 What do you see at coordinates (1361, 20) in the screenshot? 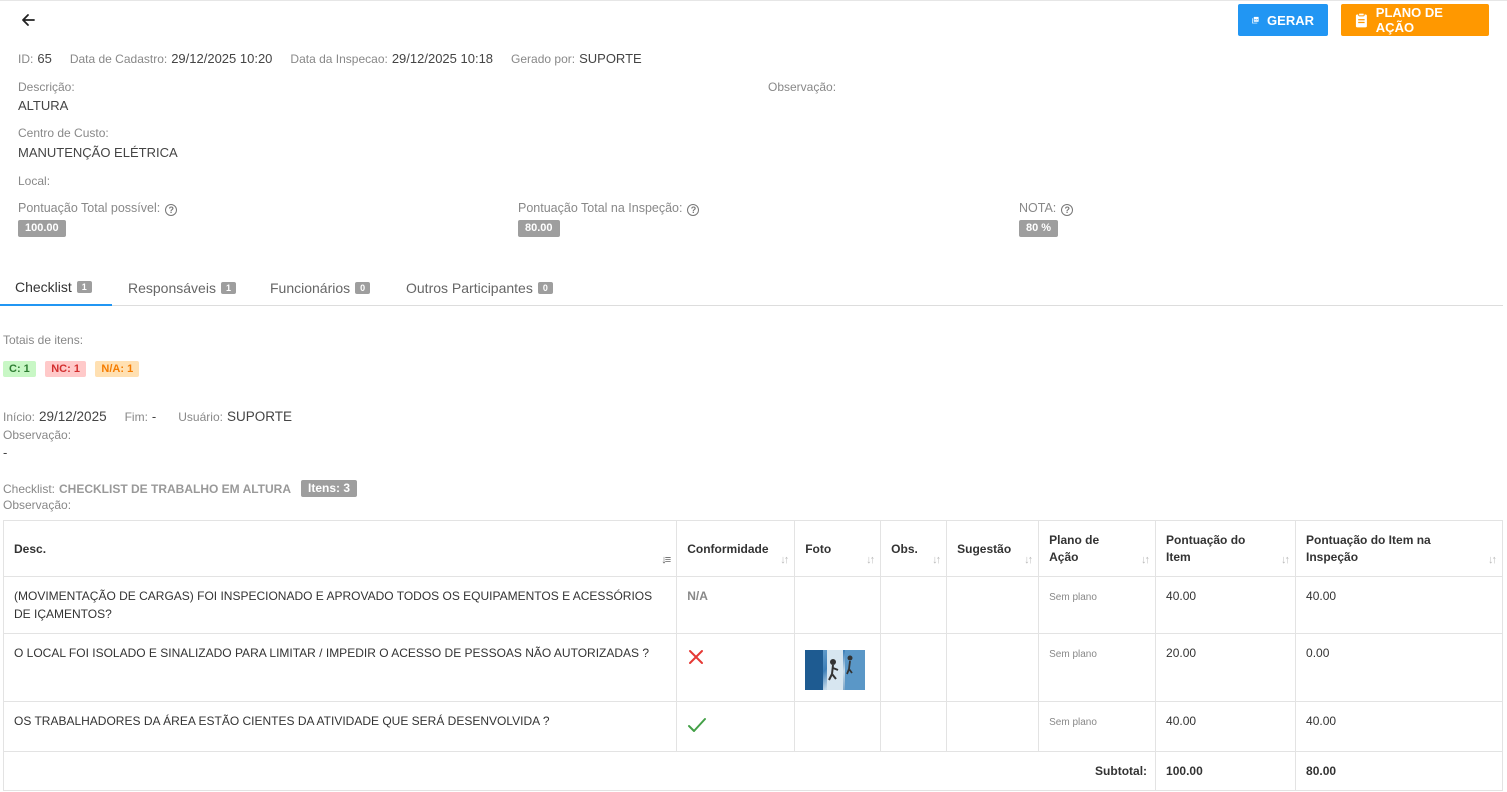
I see `clipboard-icon` at bounding box center [1361, 20].